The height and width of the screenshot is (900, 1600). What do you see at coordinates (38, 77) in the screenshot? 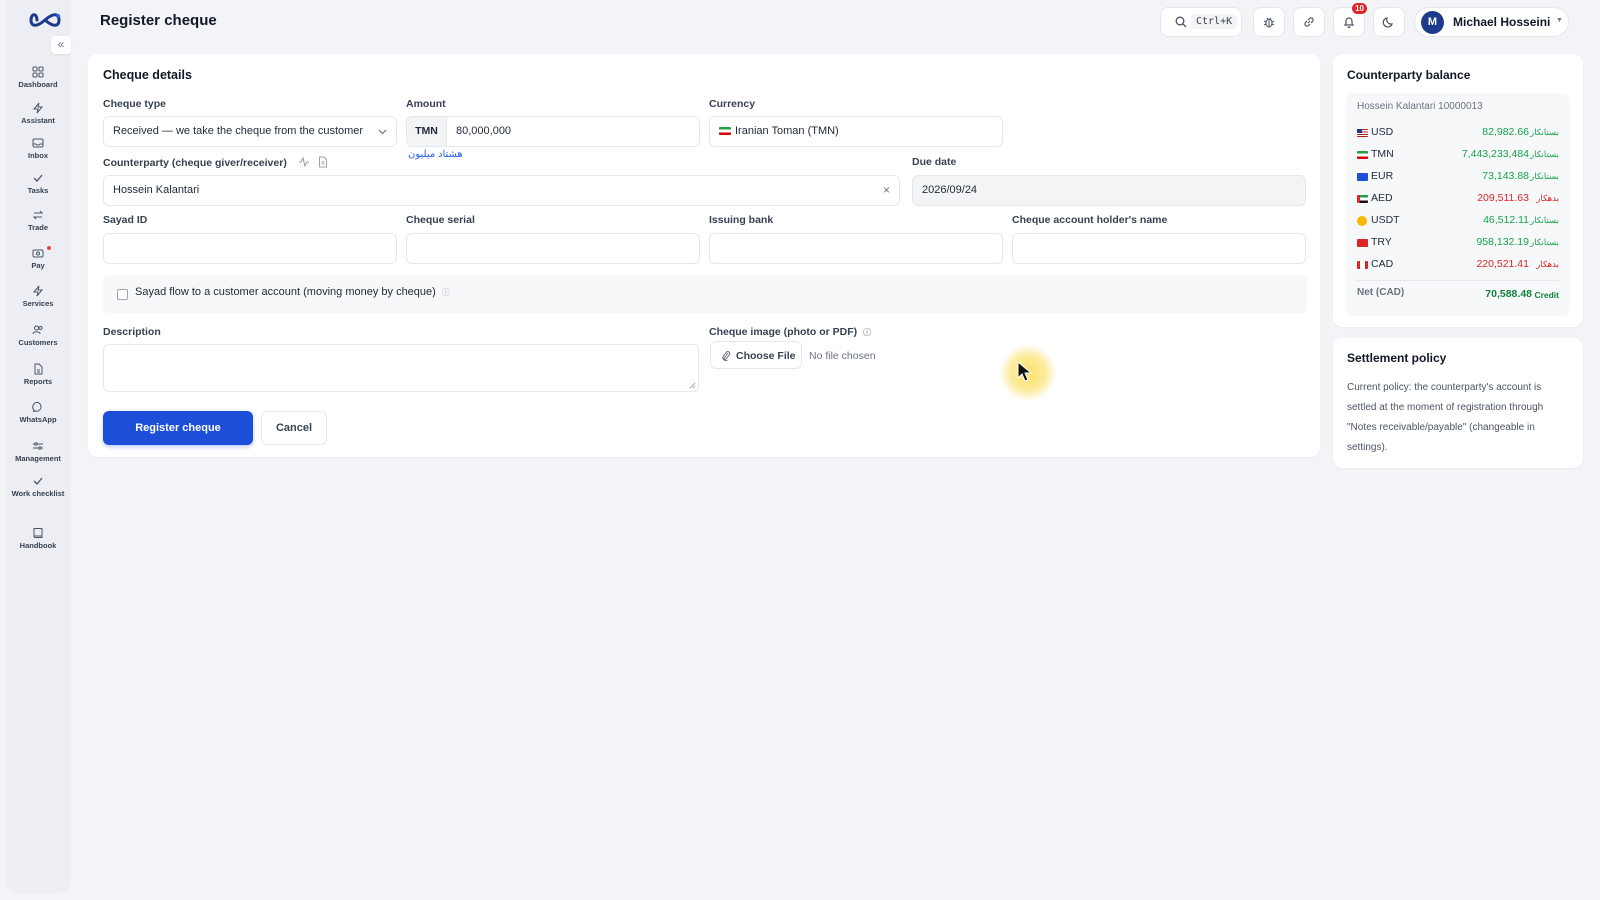
I see `sidebar-item-dashboard: Dashboard` at bounding box center [38, 77].